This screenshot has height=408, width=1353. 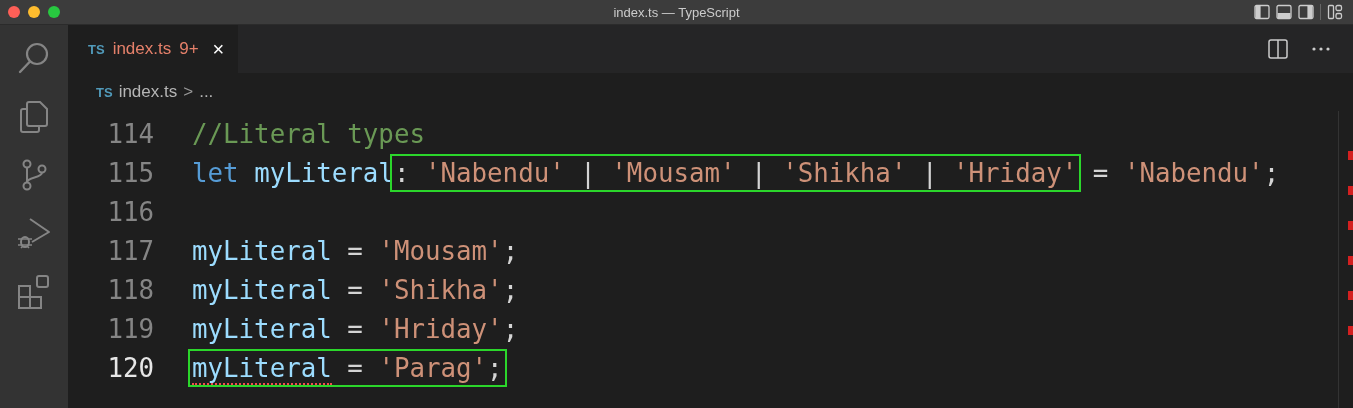 What do you see at coordinates (1284, 12) in the screenshot?
I see `toggle-panel-icon` at bounding box center [1284, 12].